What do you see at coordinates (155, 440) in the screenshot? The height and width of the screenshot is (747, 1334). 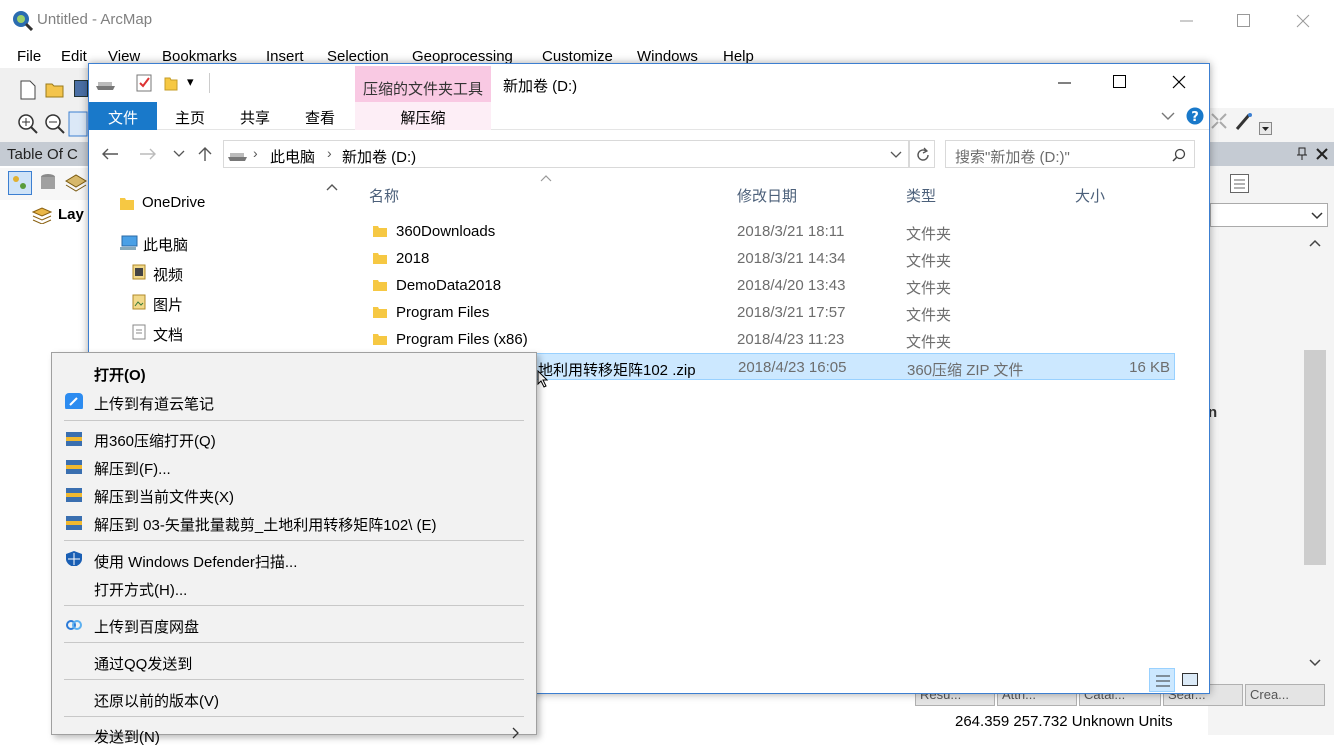 I see `menu-item-open-360: 用360压缩打开(Q)` at bounding box center [155, 440].